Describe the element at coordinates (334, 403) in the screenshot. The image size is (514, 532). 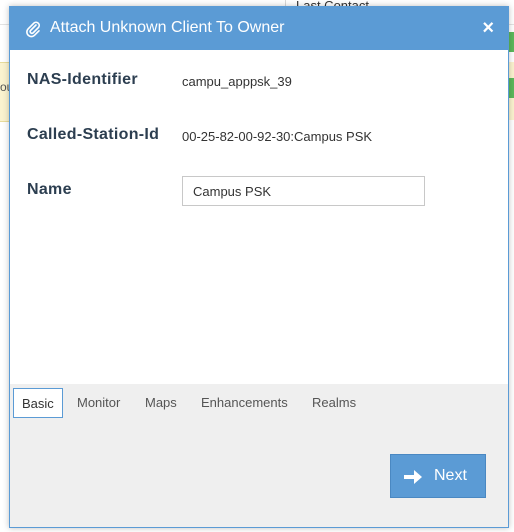
I see `tab-realms: Realms` at that location.